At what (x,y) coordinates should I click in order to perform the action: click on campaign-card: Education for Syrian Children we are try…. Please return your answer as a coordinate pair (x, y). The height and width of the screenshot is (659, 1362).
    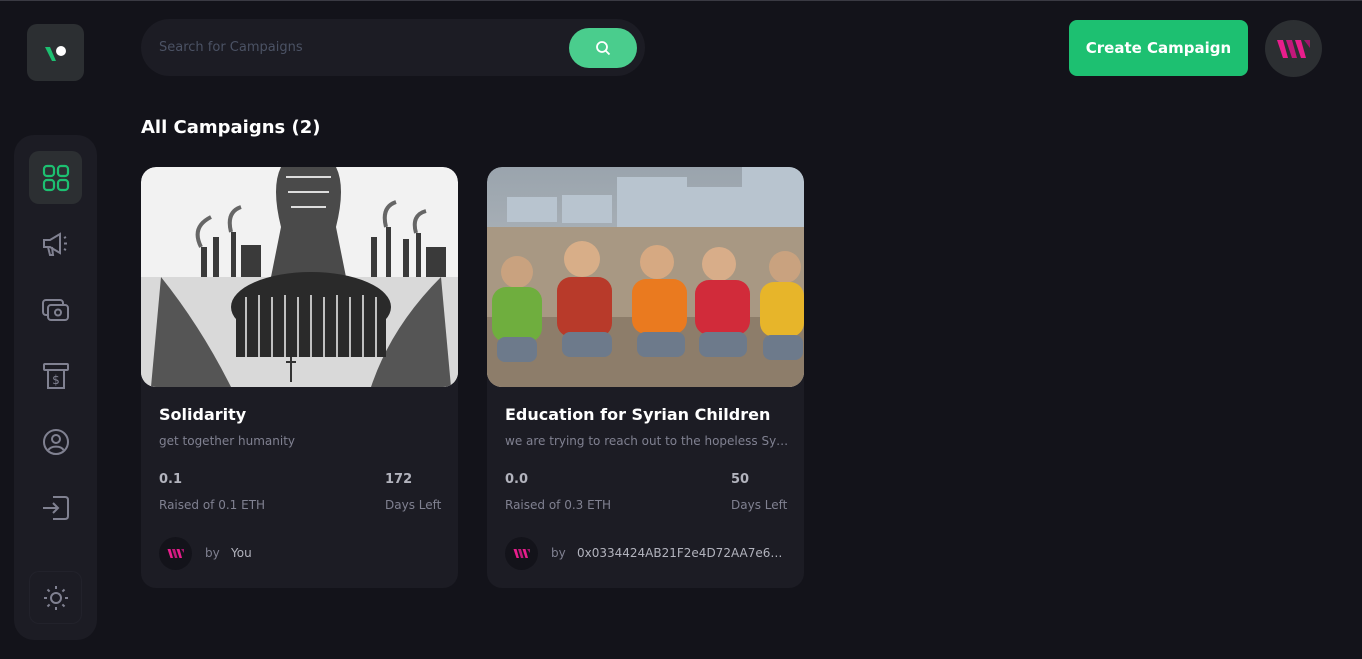
    Looking at the image, I should click on (645, 377).